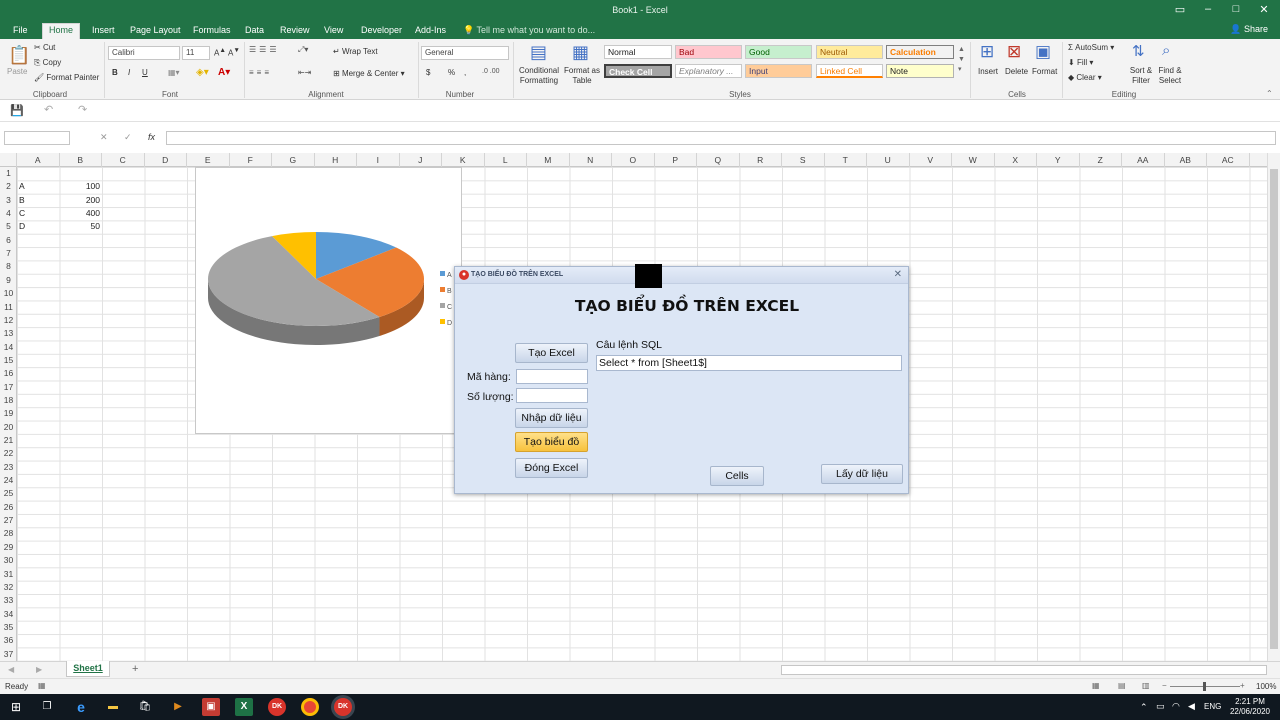  What do you see at coordinates (8, 240) in the screenshot?
I see `row-header-6: 6` at bounding box center [8, 240].